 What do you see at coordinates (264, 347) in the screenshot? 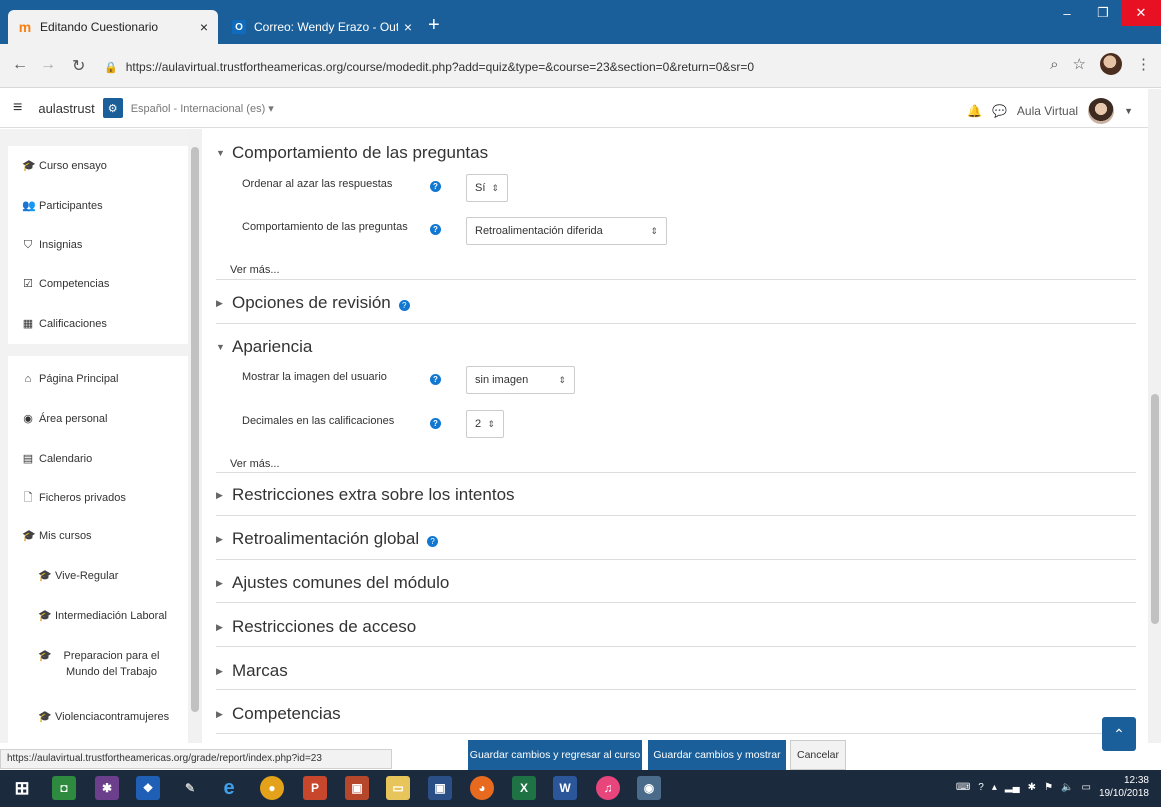
I see `section-appearance: ▼ Apariencia` at bounding box center [264, 347].